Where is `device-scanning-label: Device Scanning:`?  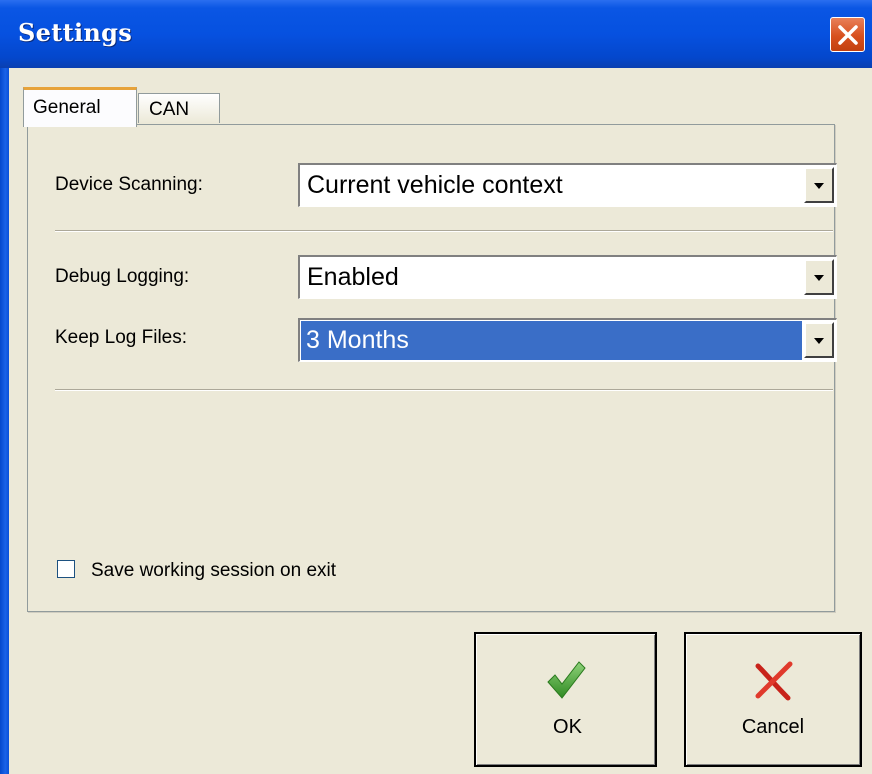
device-scanning-label: Device Scanning: is located at coordinates (129, 184).